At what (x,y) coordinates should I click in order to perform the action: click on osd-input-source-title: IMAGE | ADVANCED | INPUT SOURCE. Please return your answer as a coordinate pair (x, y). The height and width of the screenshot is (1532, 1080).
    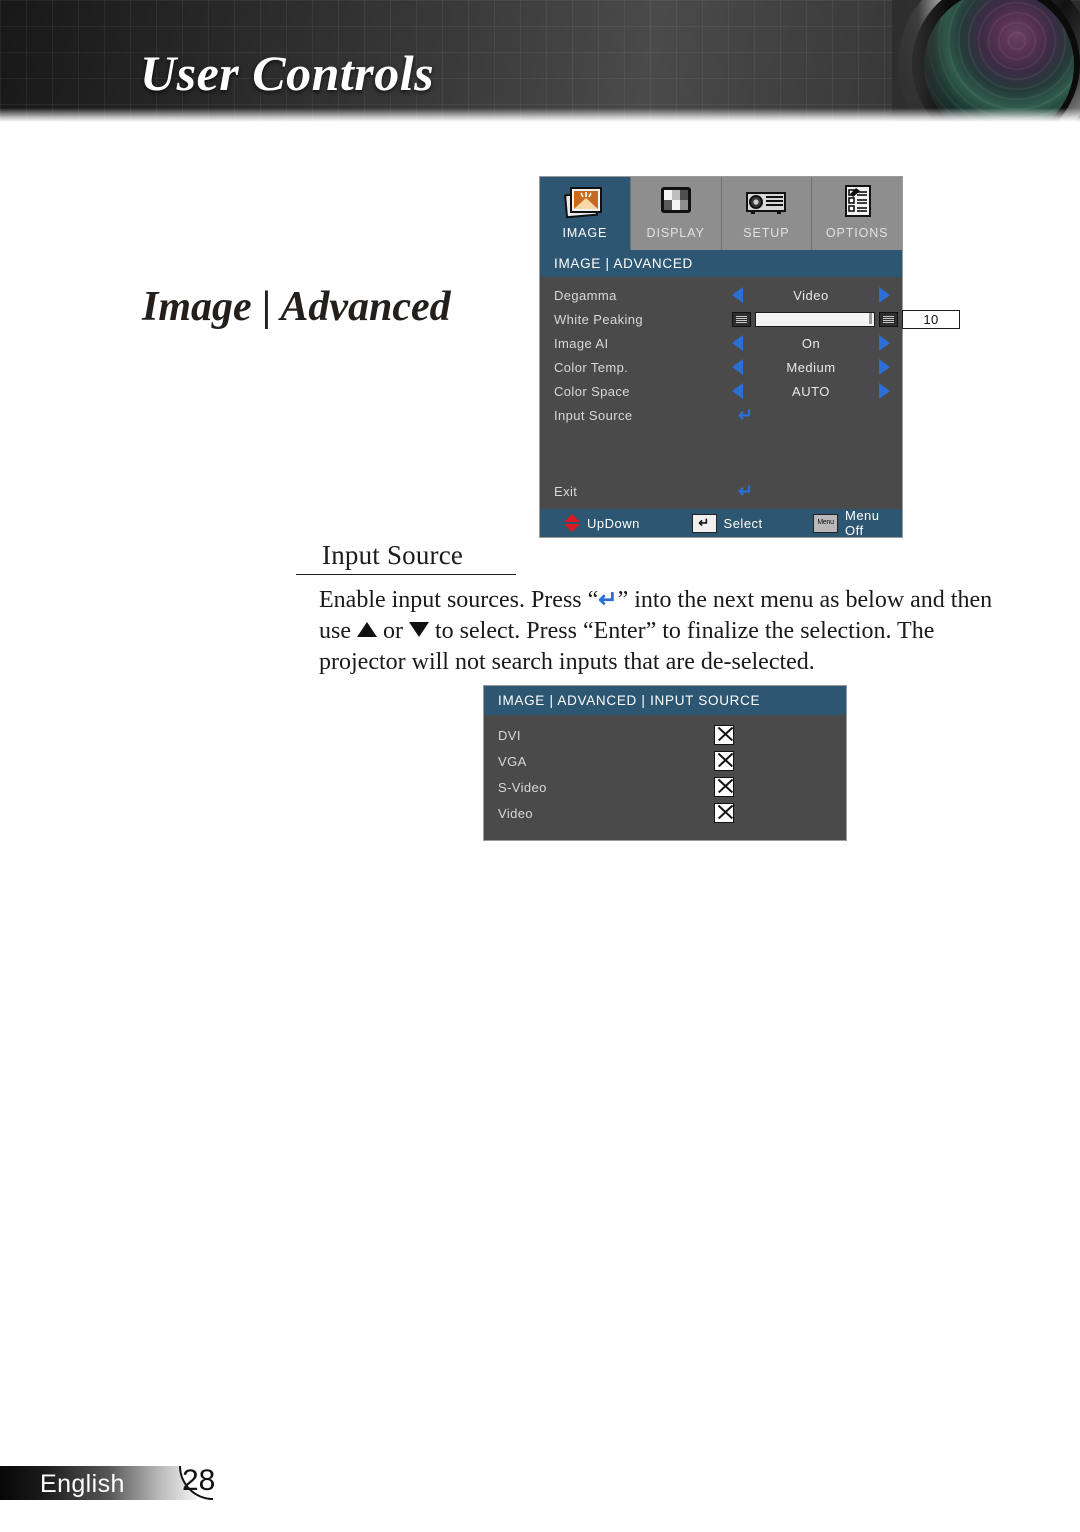
    Looking at the image, I should click on (665, 700).